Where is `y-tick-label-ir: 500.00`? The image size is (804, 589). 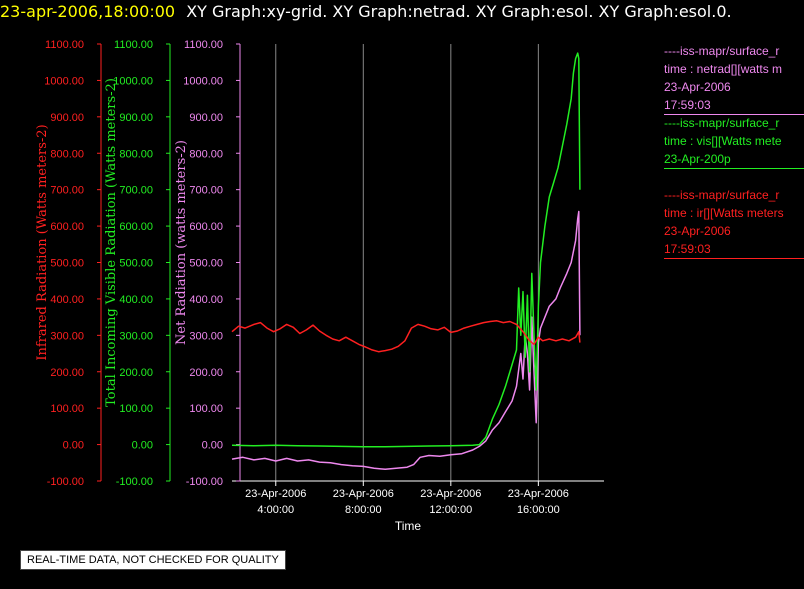
y-tick-label-ir: 500.00 is located at coordinates (67, 264).